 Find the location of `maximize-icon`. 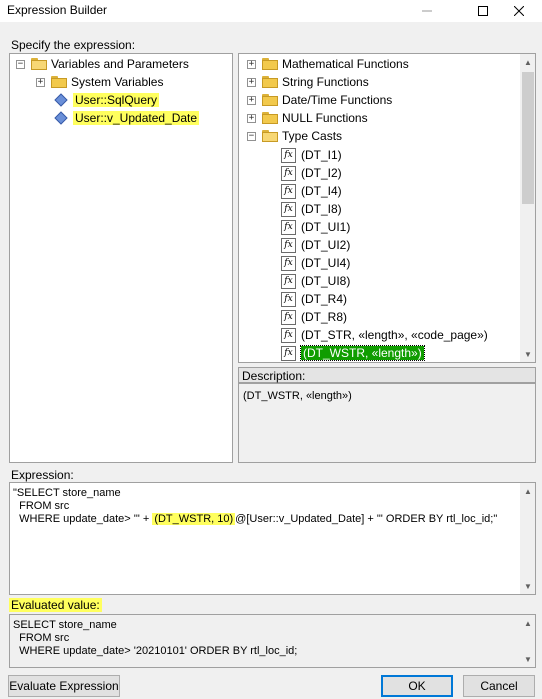

maximize-icon is located at coordinates (483, 11).